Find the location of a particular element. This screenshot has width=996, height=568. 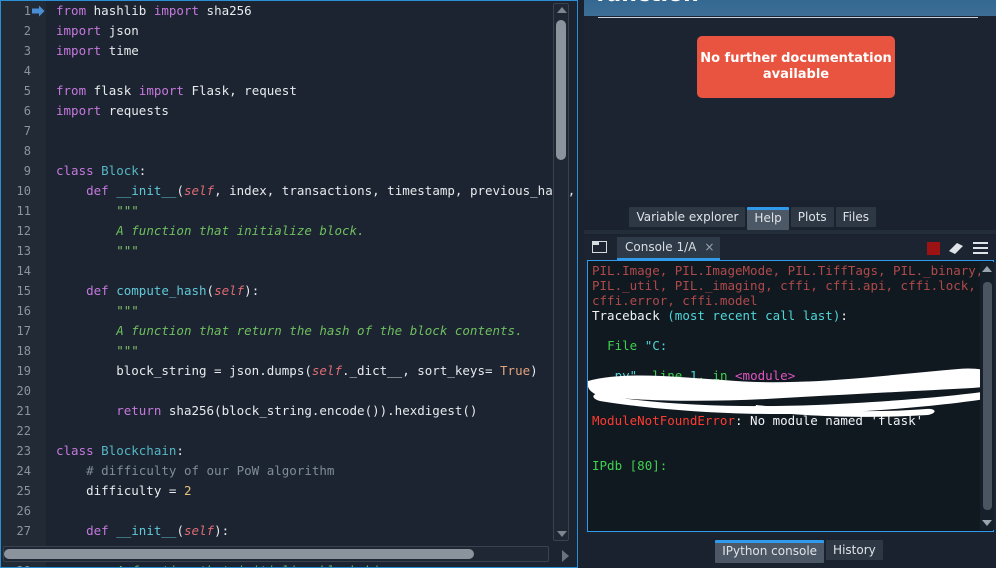

console-toolbar: Console 1/A × is located at coordinates (790, 248).